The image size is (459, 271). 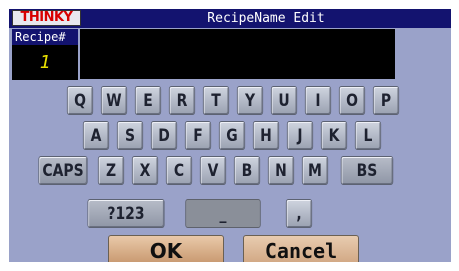 What do you see at coordinates (145, 170) in the screenshot?
I see `key-x: X` at bounding box center [145, 170].